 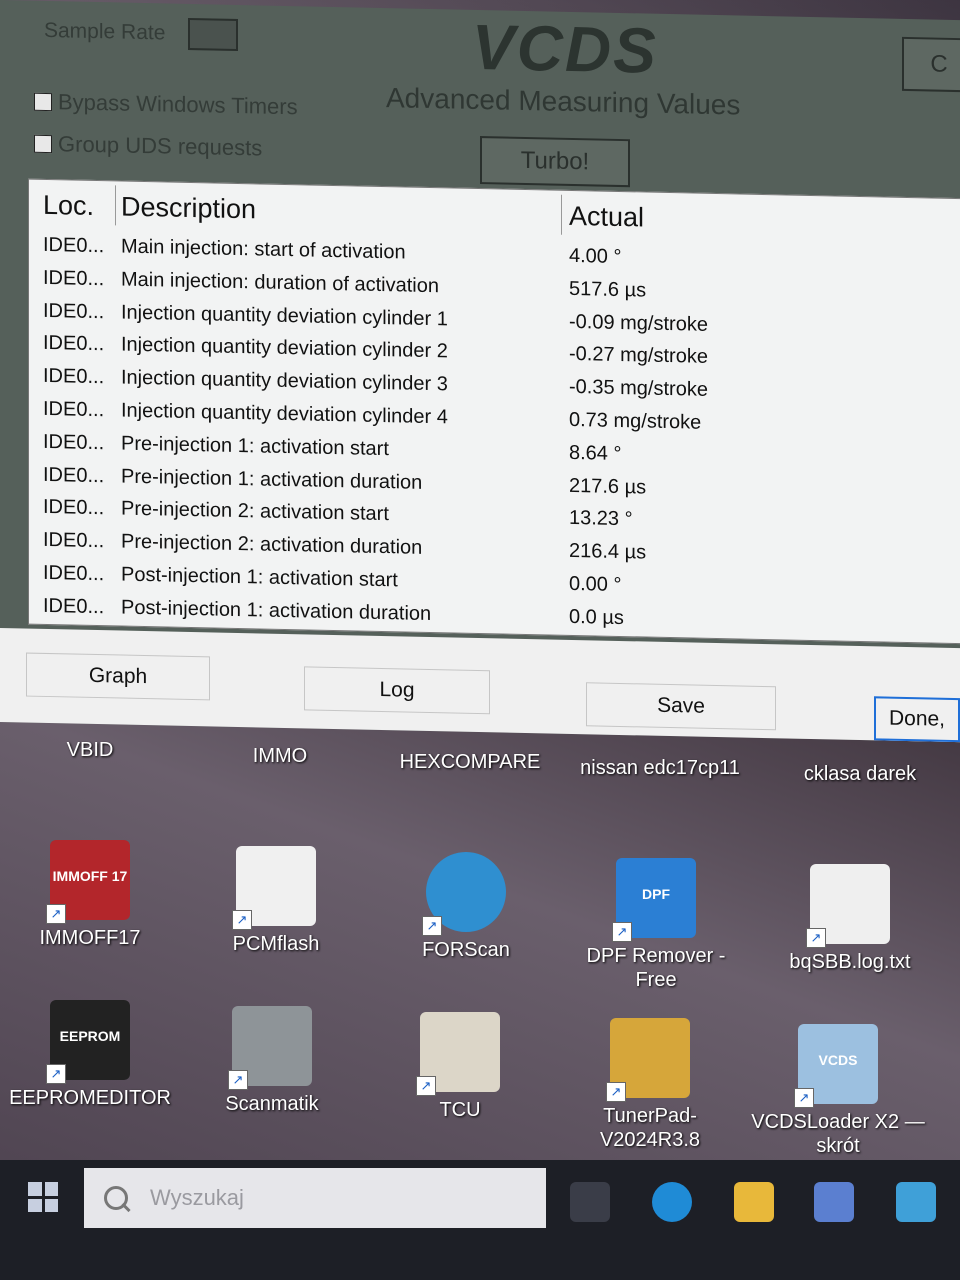 I want to click on desktop-icon: DPF ↗ DPF Remover - Free, so click(x=656, y=925).